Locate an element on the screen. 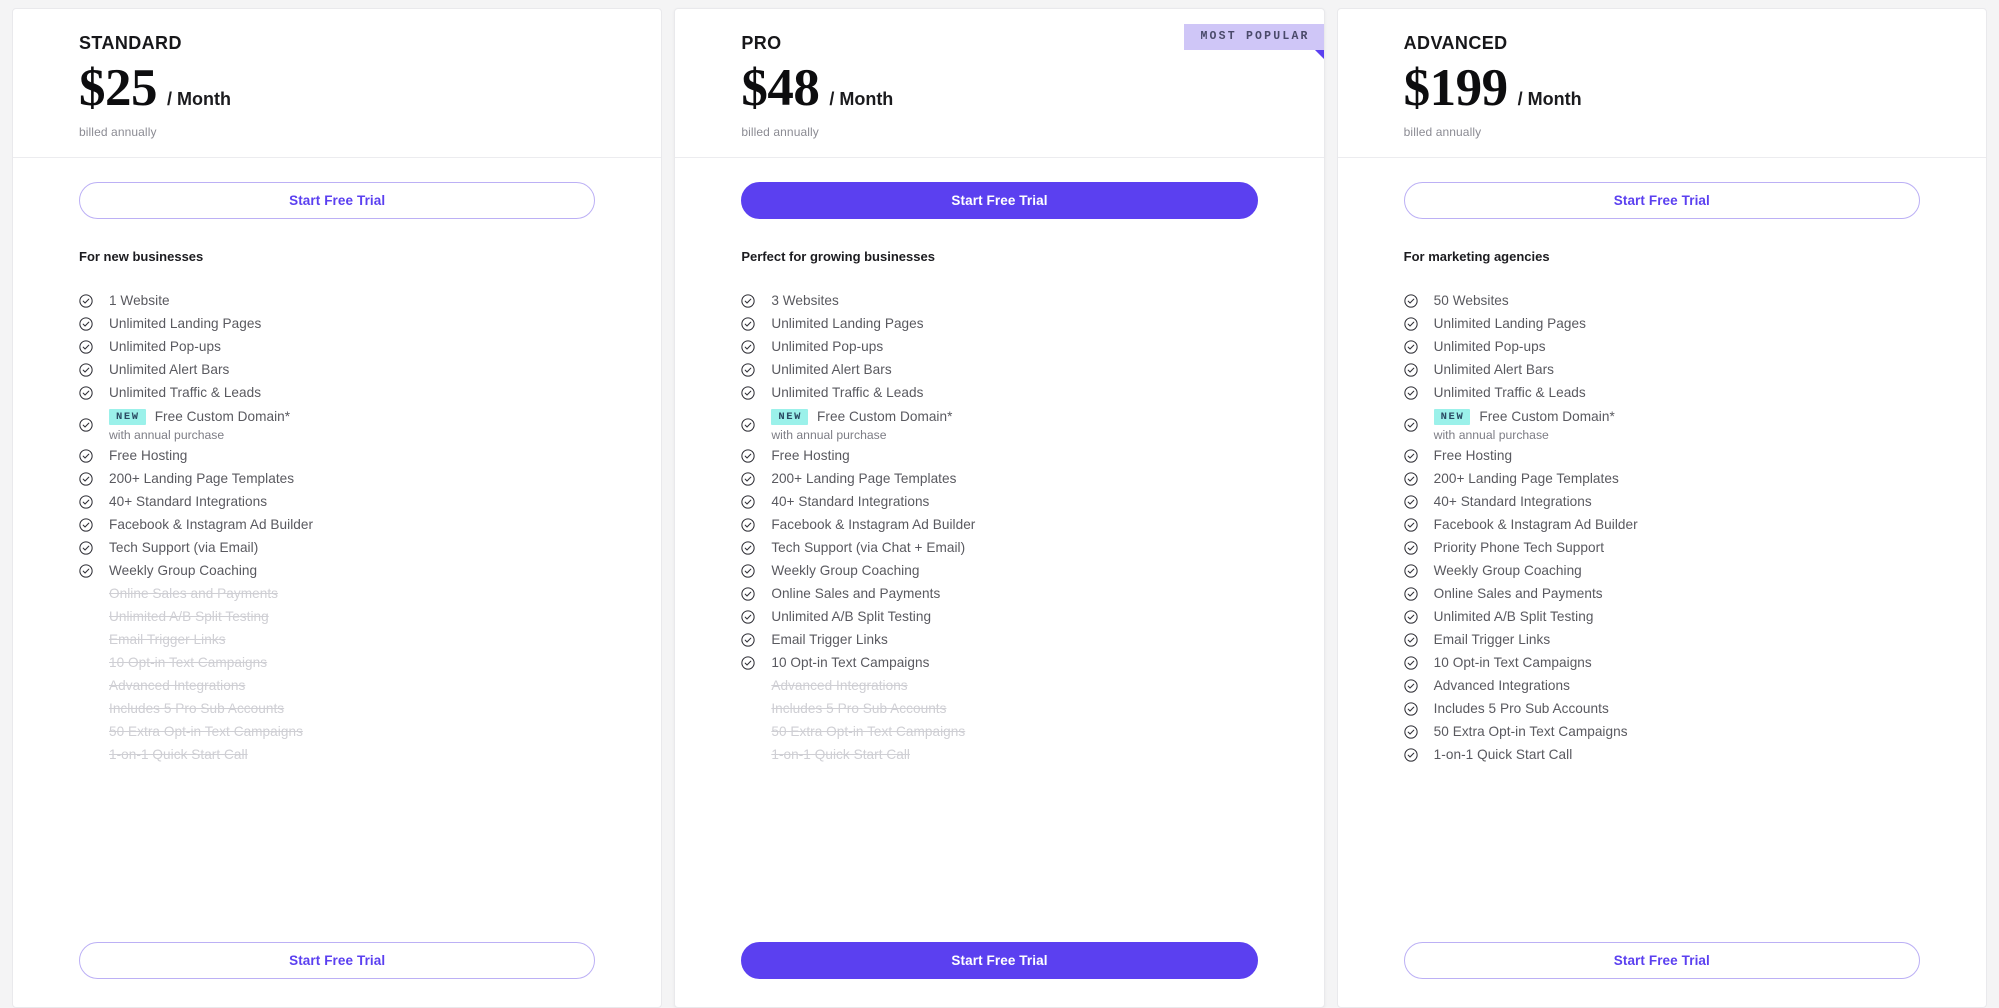  feature-label: 200+ Landing Page Templates is located at coordinates (202, 479).